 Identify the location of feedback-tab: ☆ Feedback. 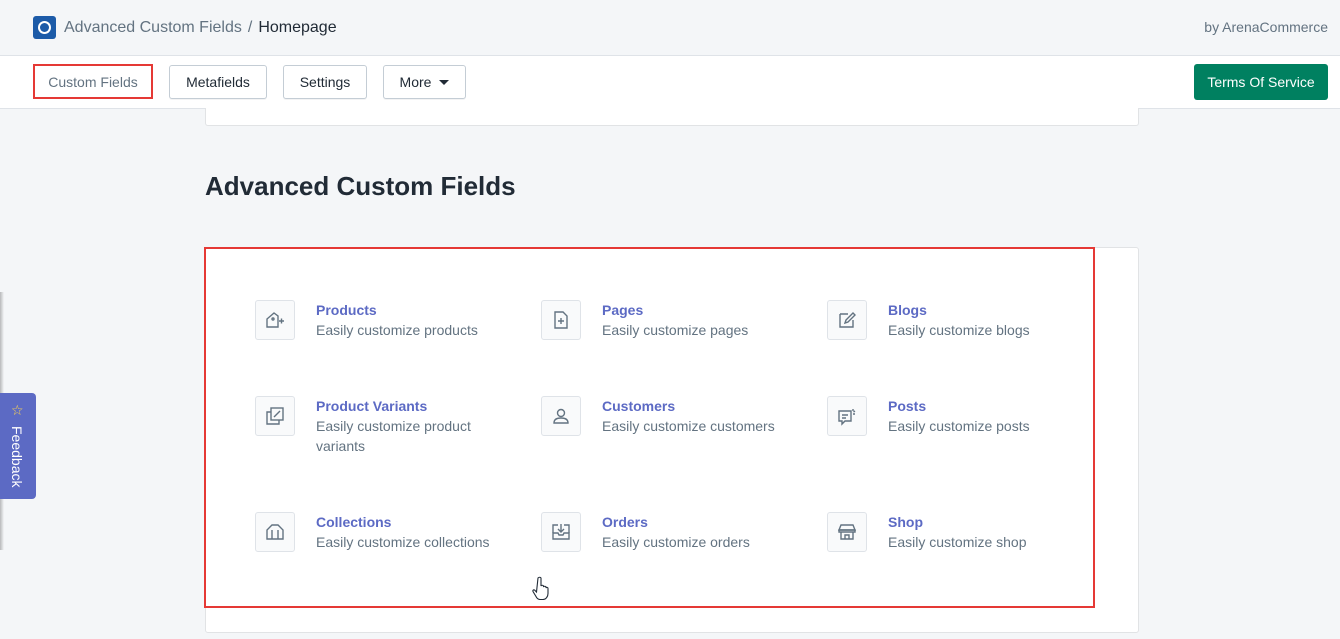
(18, 446).